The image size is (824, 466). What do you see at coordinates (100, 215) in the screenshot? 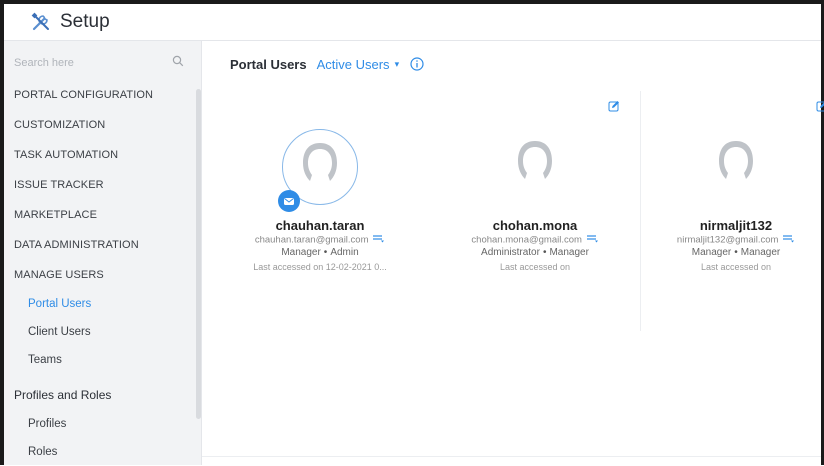
I see `sidebar-item-marketplace: MARKETPLACE` at bounding box center [100, 215].